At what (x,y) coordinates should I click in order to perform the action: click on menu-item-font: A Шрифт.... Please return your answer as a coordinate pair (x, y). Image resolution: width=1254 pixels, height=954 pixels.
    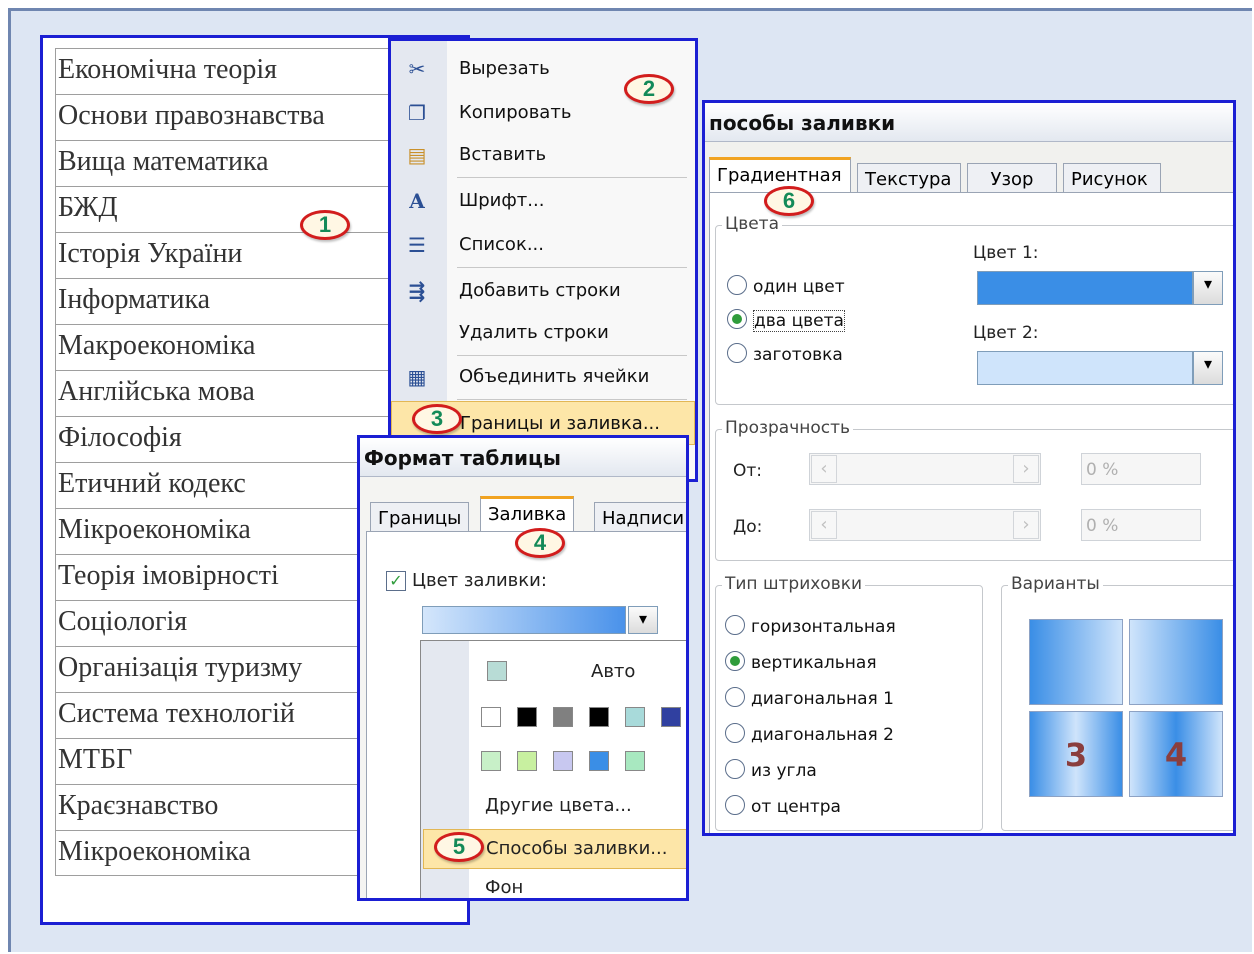
    Looking at the image, I should click on (543, 201).